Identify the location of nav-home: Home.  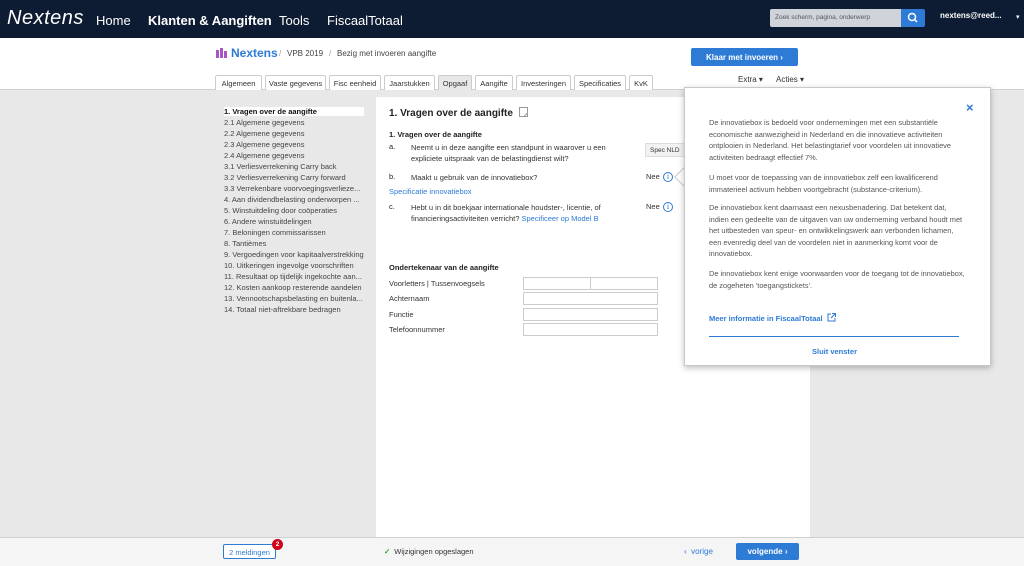
(113, 20).